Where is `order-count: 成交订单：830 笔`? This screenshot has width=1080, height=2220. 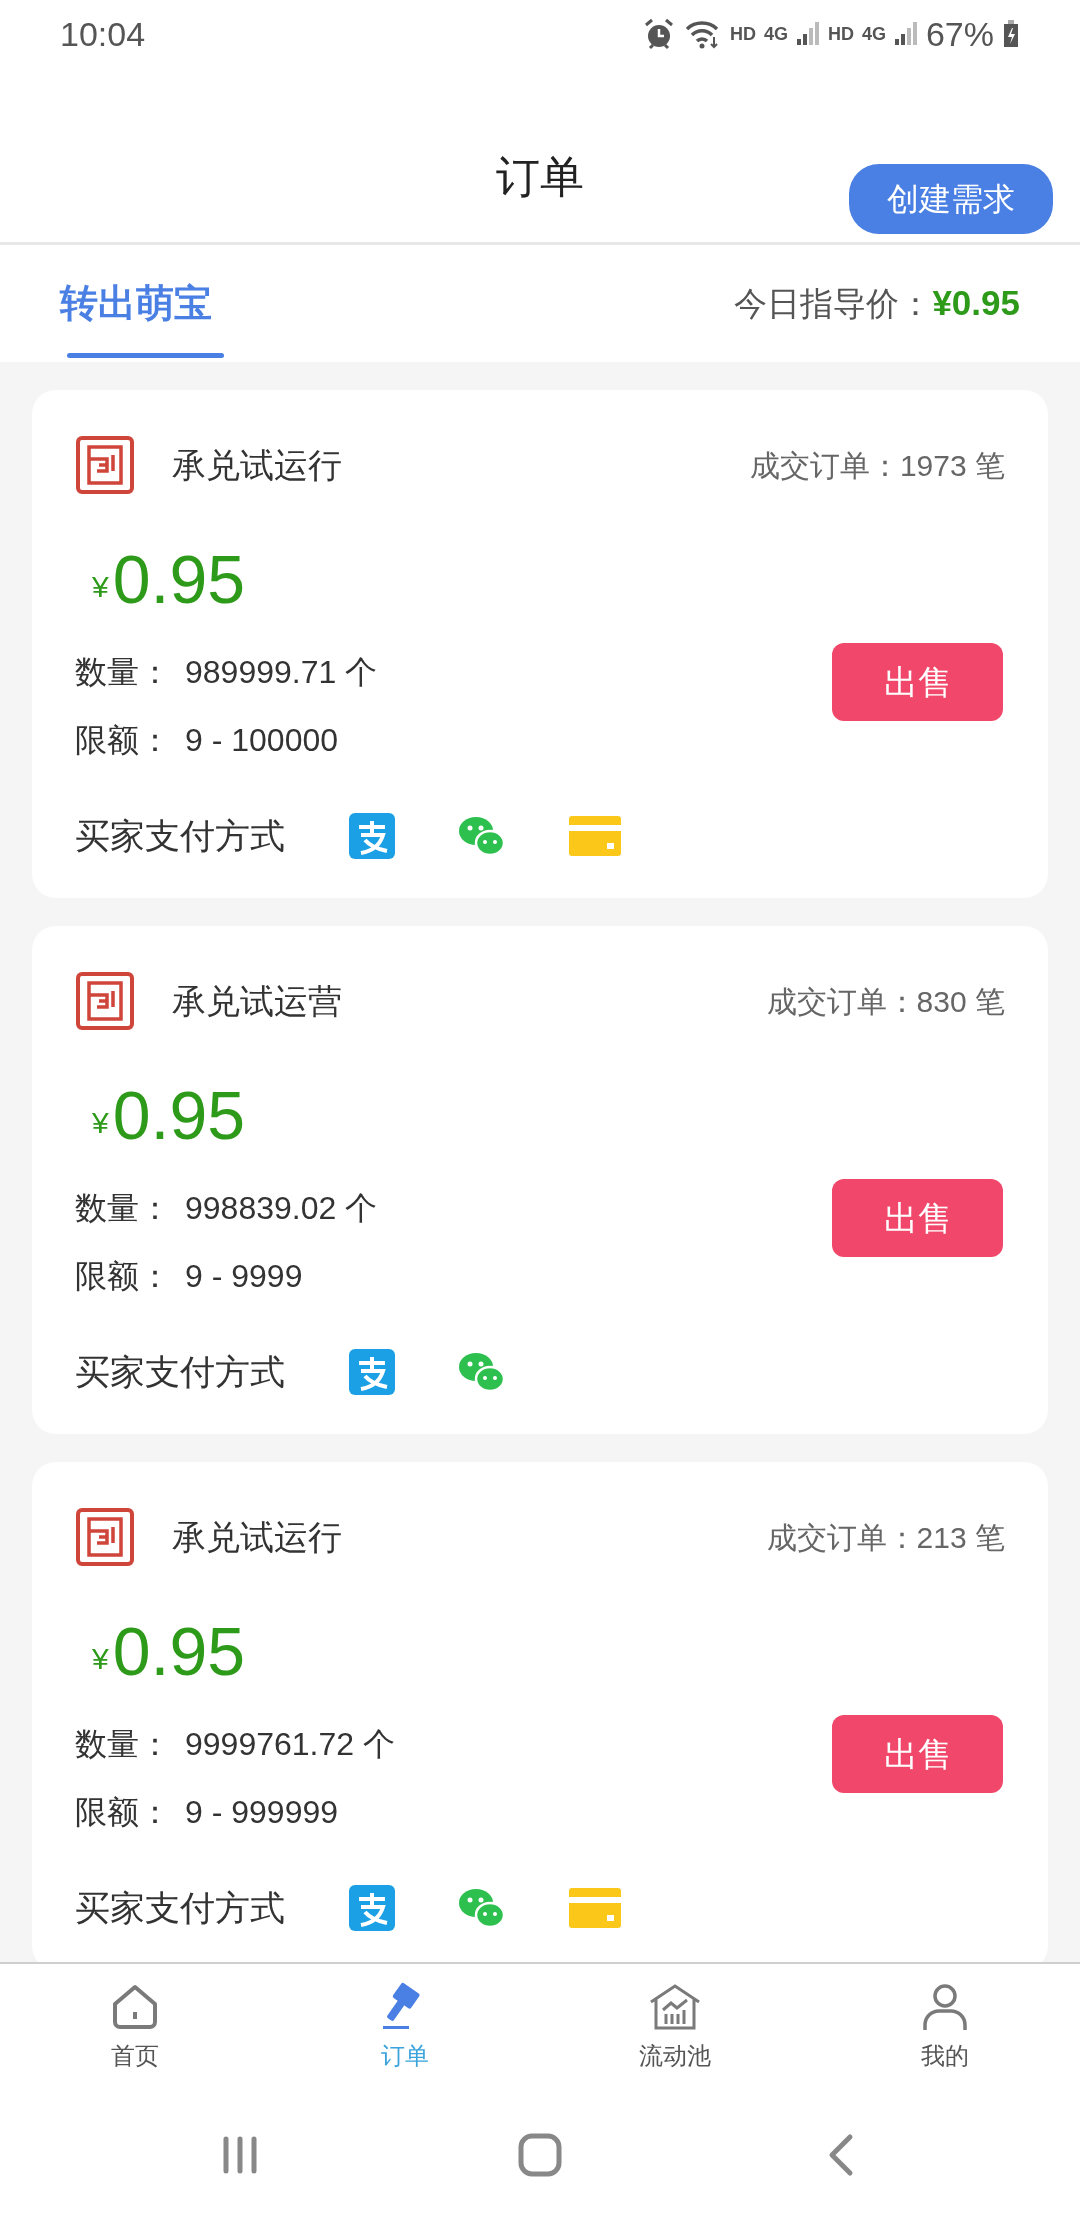 order-count: 成交订单：830 笔 is located at coordinates (885, 1001).